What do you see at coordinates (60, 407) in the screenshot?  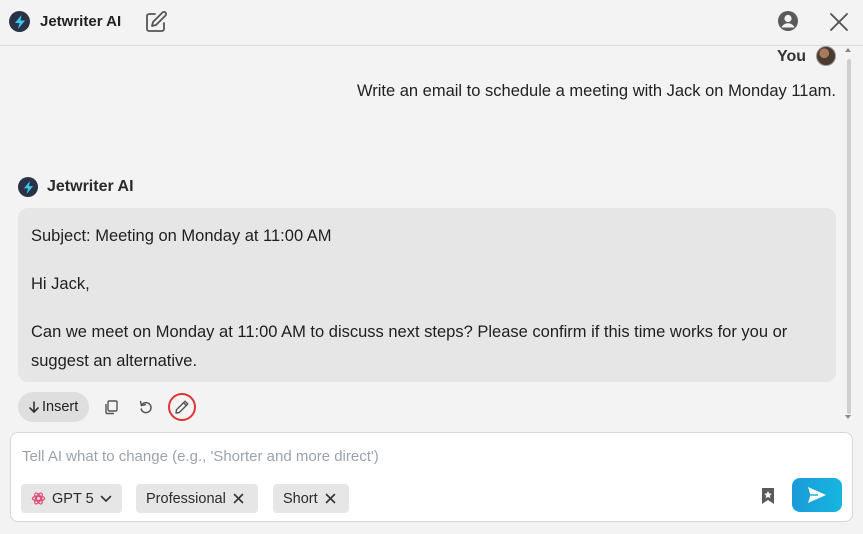 I see `insert-label: Insert` at bounding box center [60, 407].